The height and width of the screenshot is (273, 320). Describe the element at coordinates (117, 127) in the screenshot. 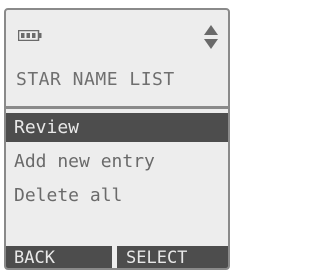

I see `menu-item-review: Review` at that location.